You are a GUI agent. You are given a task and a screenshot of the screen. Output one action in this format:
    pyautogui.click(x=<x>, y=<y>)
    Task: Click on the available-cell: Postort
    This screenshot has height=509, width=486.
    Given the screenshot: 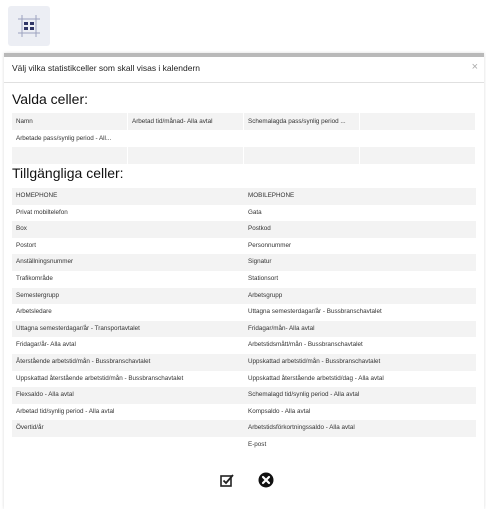 What is the action you would take?
    pyautogui.click(x=128, y=246)
    